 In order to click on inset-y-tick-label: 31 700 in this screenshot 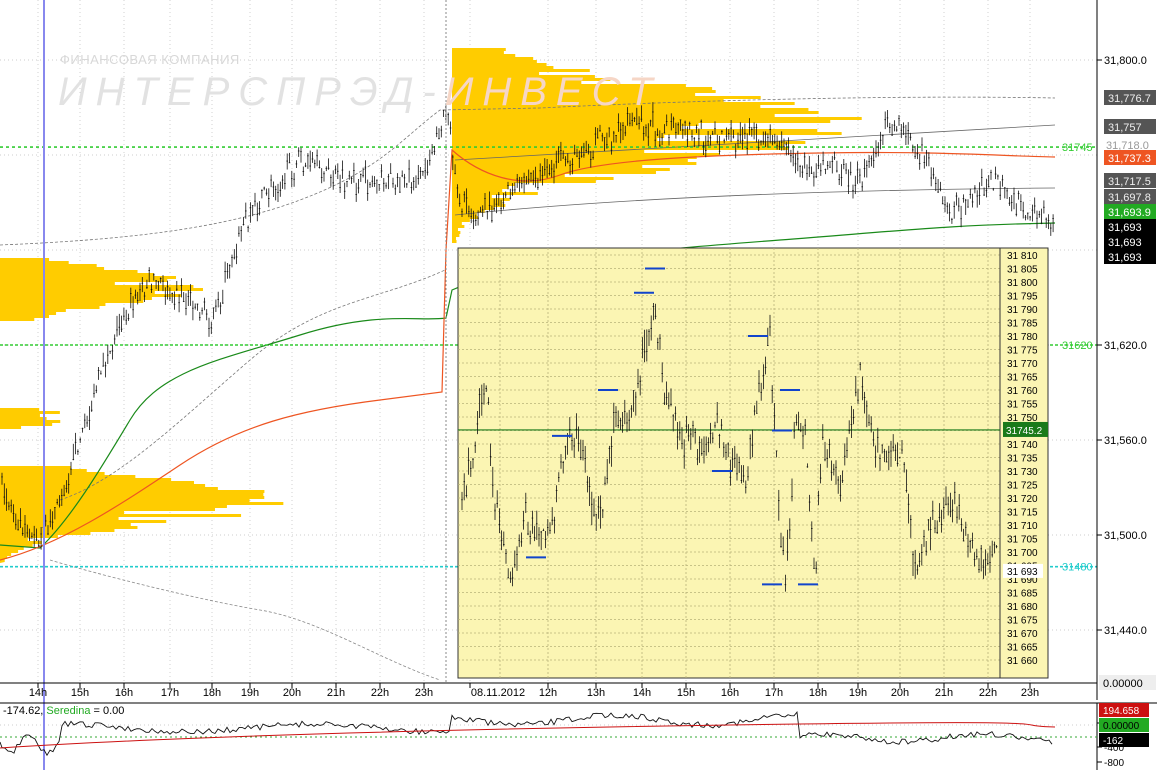, I will do `click(1022, 553)`.